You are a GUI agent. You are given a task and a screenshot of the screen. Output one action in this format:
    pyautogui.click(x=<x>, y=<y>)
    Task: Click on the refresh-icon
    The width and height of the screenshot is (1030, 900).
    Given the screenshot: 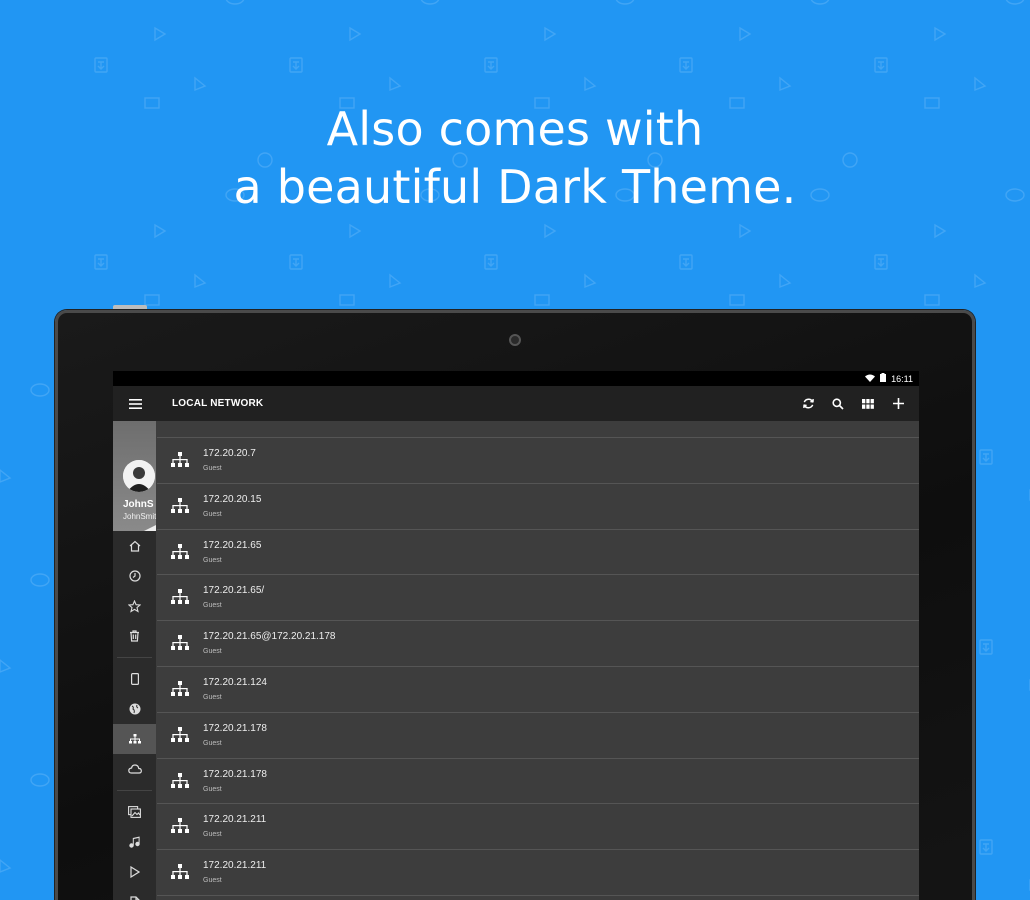 What is the action you would take?
    pyautogui.click(x=808, y=403)
    